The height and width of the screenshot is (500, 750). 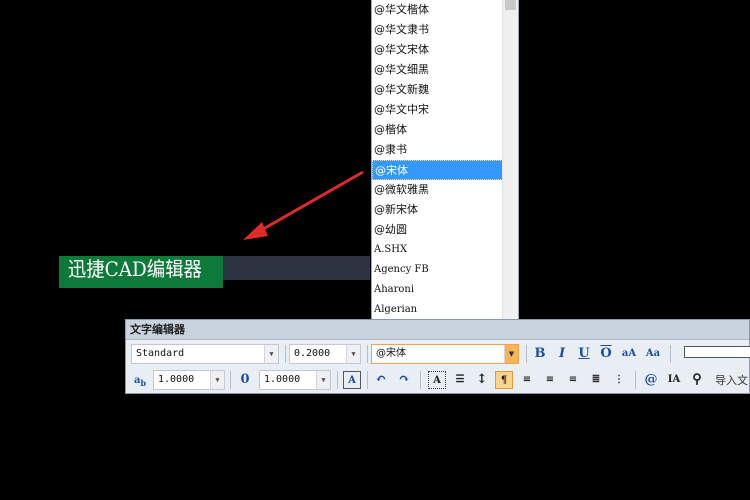 What do you see at coordinates (352, 380) in the screenshot?
I see `frame-icon: A` at bounding box center [352, 380].